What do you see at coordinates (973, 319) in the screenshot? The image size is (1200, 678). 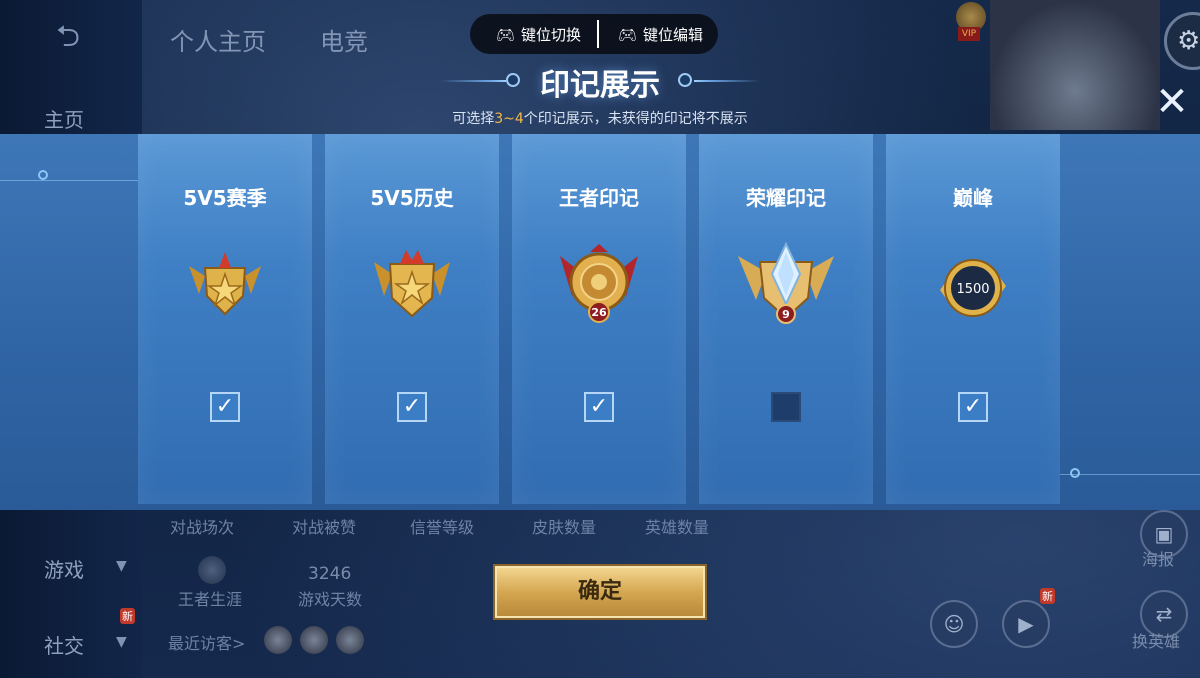 I see `emblem-card-peak: 巅峰 1500 ✓` at bounding box center [973, 319].